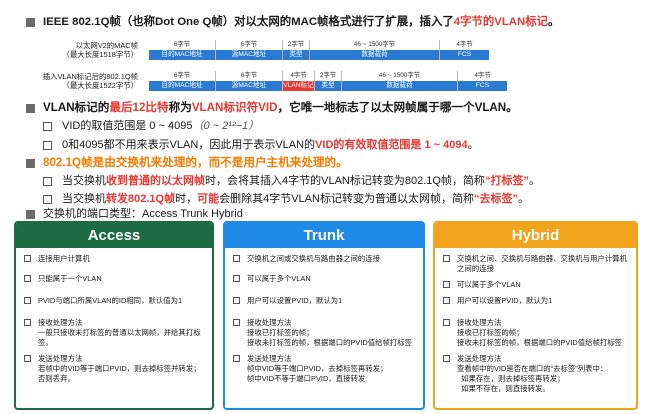 This screenshot has height=414, width=652. I want to click on frame-seg-vlan-tag: 4字节 VLAN标记, so click(299, 81).